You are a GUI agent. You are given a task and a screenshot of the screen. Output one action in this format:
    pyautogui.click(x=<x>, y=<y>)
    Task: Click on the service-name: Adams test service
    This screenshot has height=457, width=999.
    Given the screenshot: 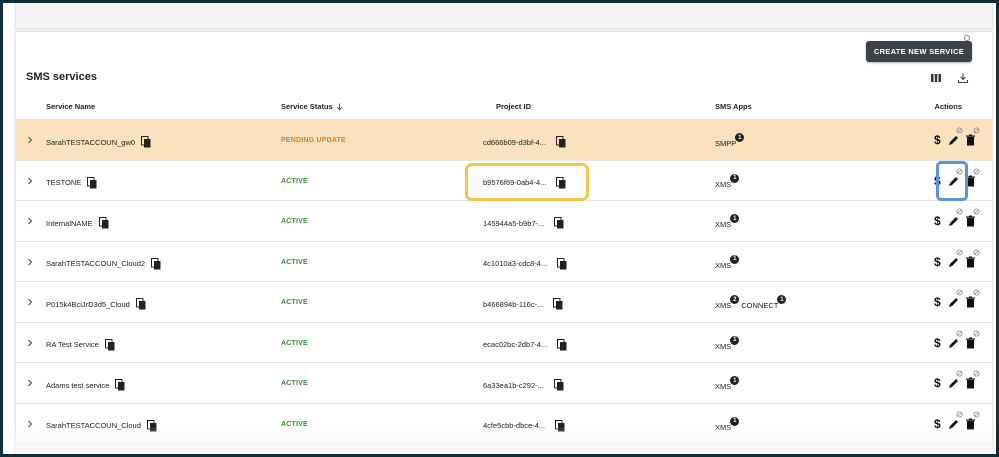 What is the action you would take?
    pyautogui.click(x=78, y=385)
    